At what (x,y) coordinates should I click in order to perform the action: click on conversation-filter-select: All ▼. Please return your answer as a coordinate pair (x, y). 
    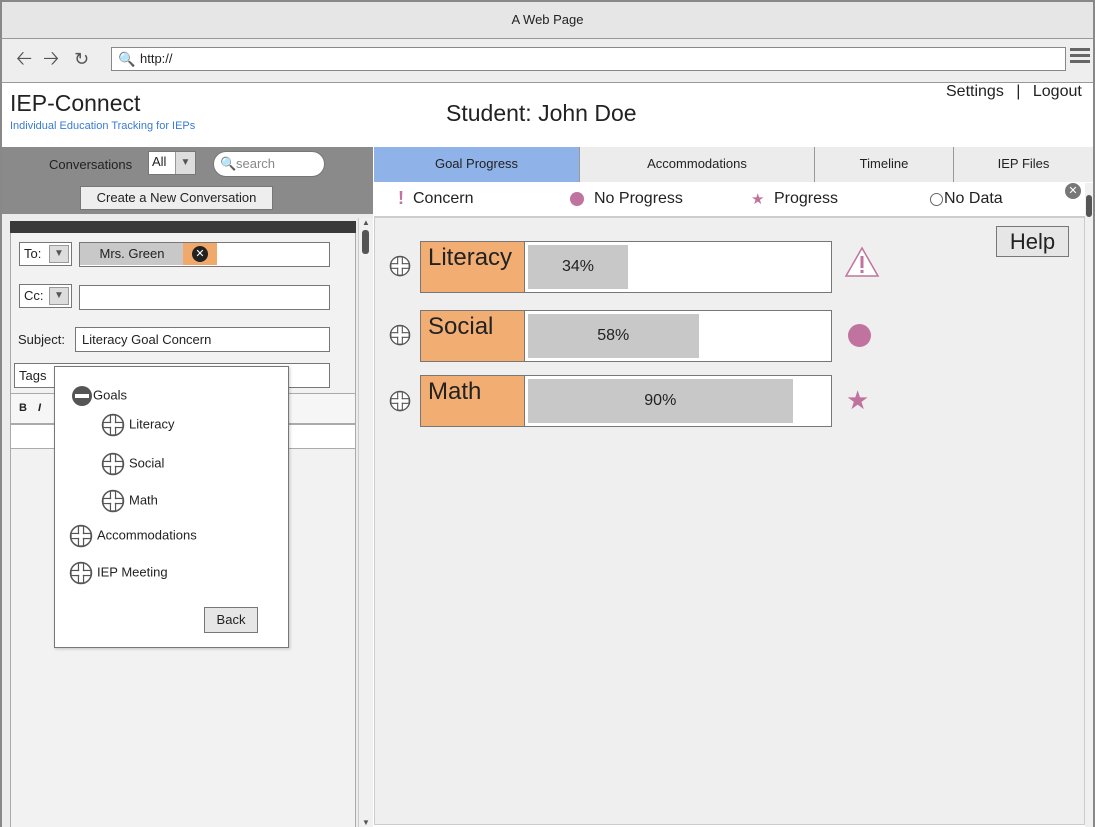
    Looking at the image, I should click on (172, 163).